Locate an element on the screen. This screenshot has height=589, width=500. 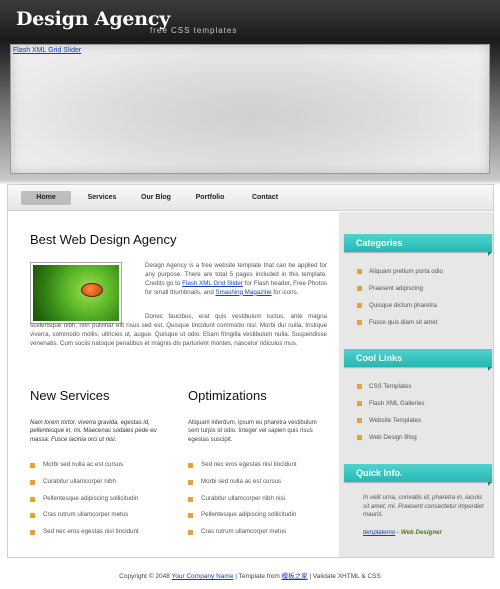
sidebar-item: Praesent adipiscing is located at coordinates (397, 288).